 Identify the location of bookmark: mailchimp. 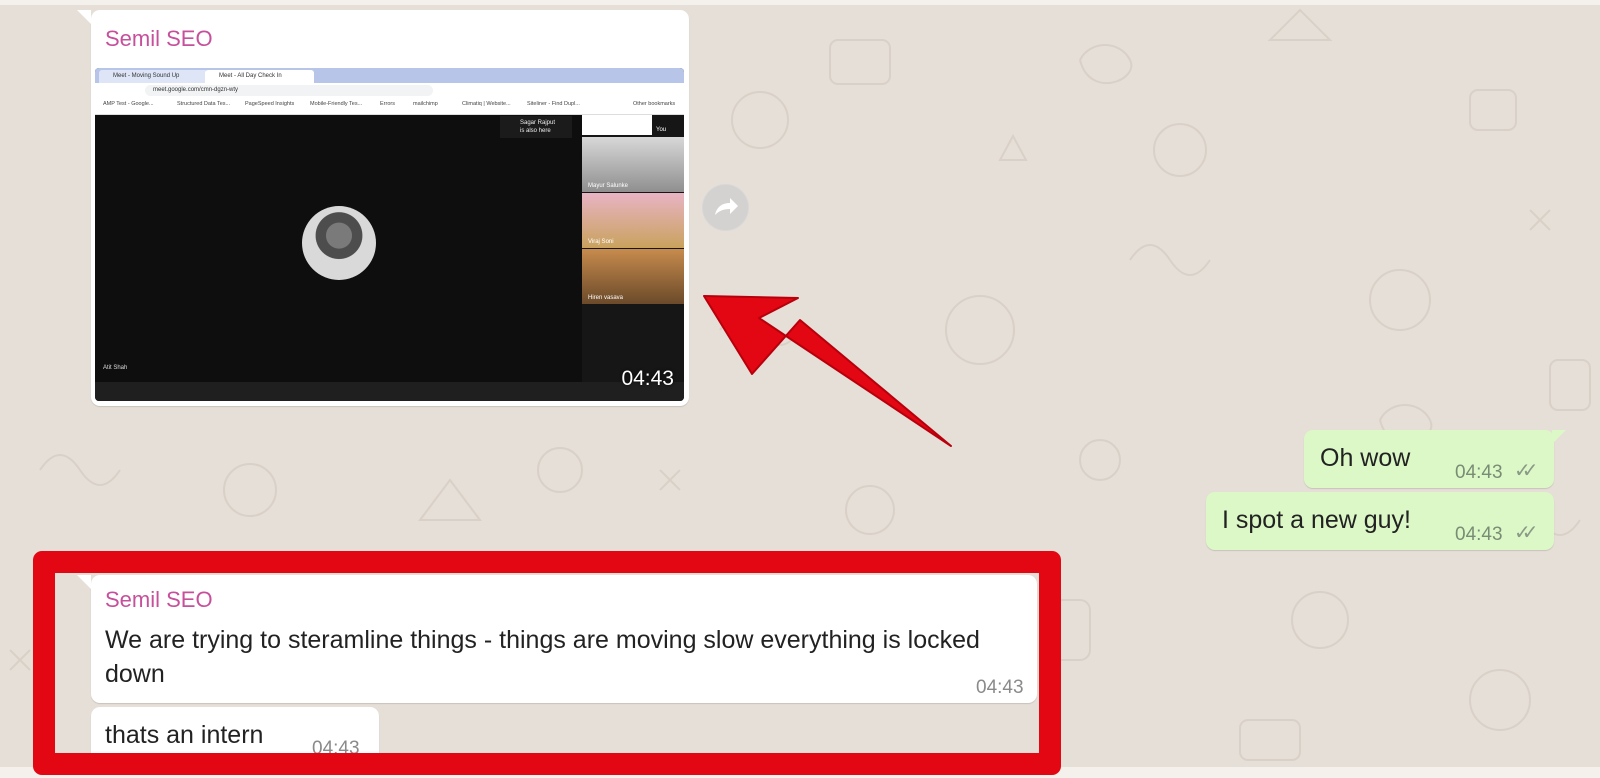
(425, 104).